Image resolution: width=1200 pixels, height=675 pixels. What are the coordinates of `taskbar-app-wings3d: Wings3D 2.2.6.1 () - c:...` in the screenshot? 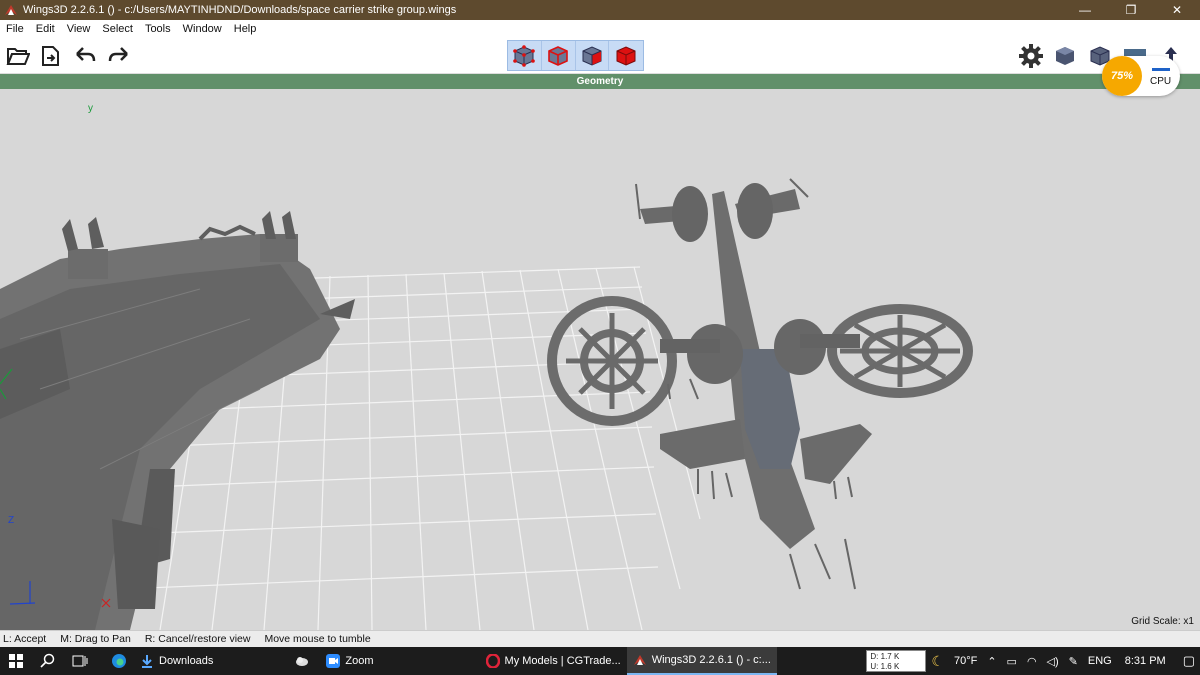 It's located at (701, 661).